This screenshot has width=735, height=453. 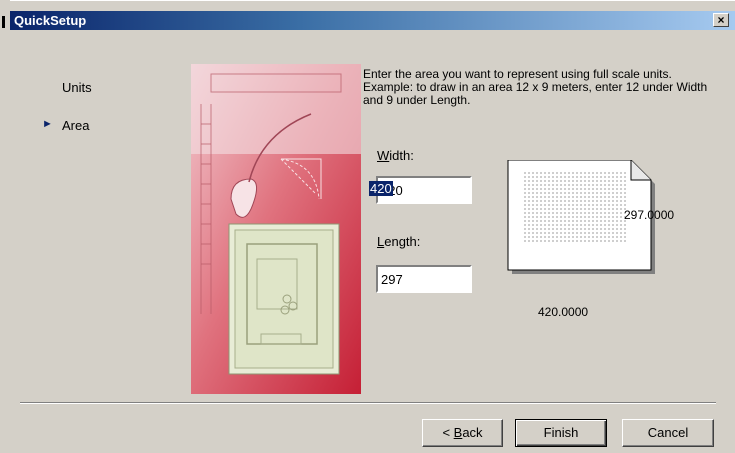 I want to click on width-selected-value: 420, so click(x=381, y=188).